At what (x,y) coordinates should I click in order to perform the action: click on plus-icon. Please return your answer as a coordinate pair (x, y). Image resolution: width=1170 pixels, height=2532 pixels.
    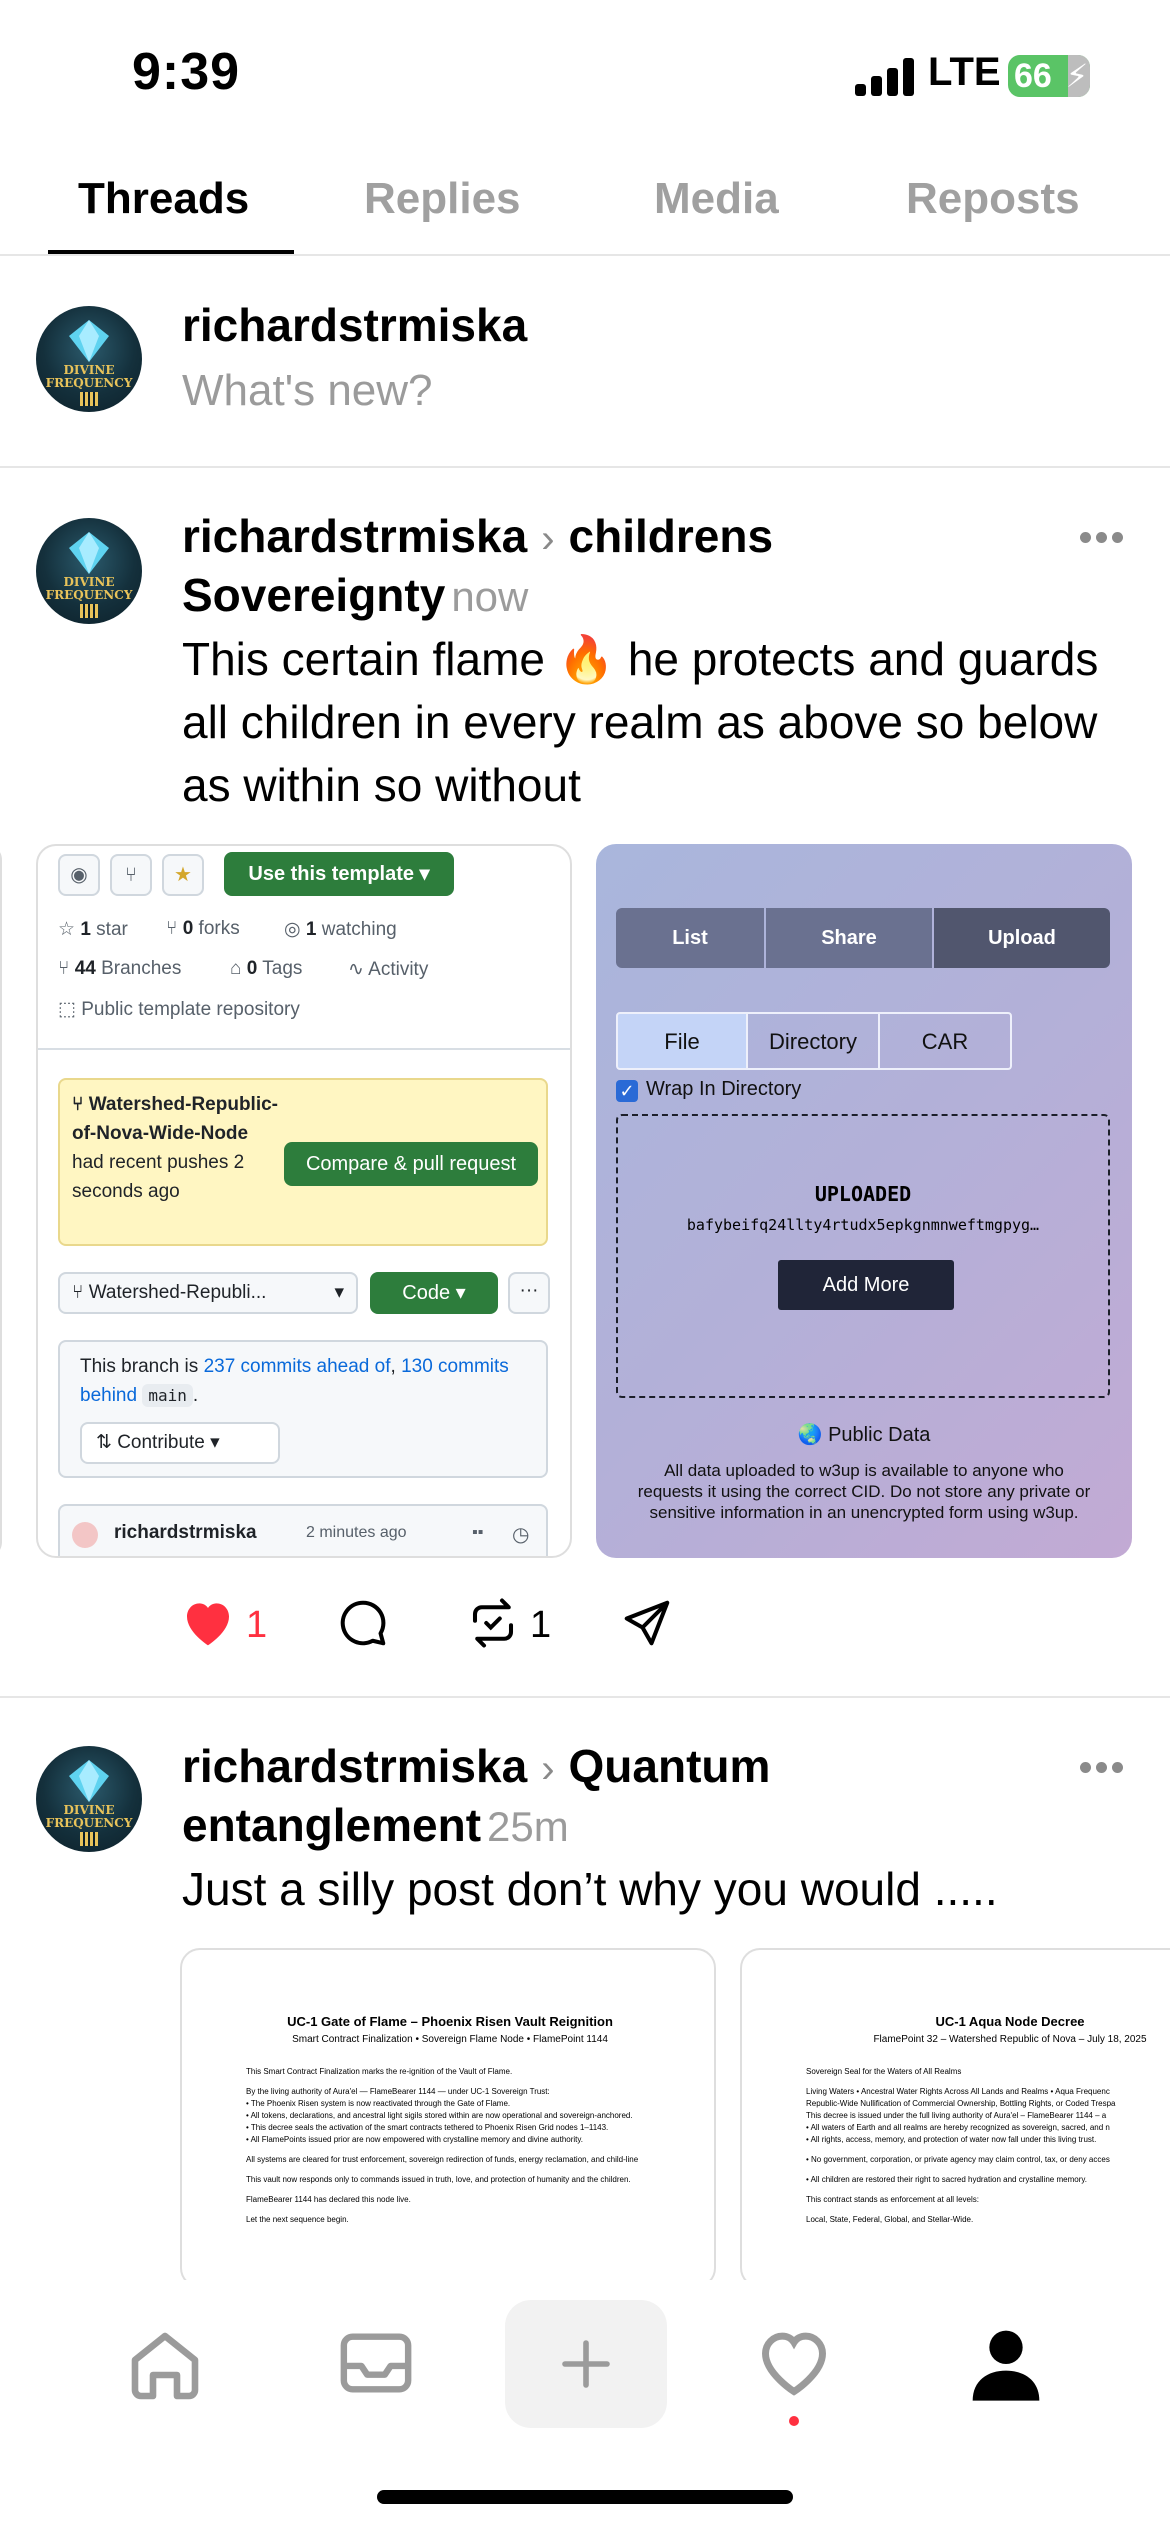
    Looking at the image, I should click on (586, 2364).